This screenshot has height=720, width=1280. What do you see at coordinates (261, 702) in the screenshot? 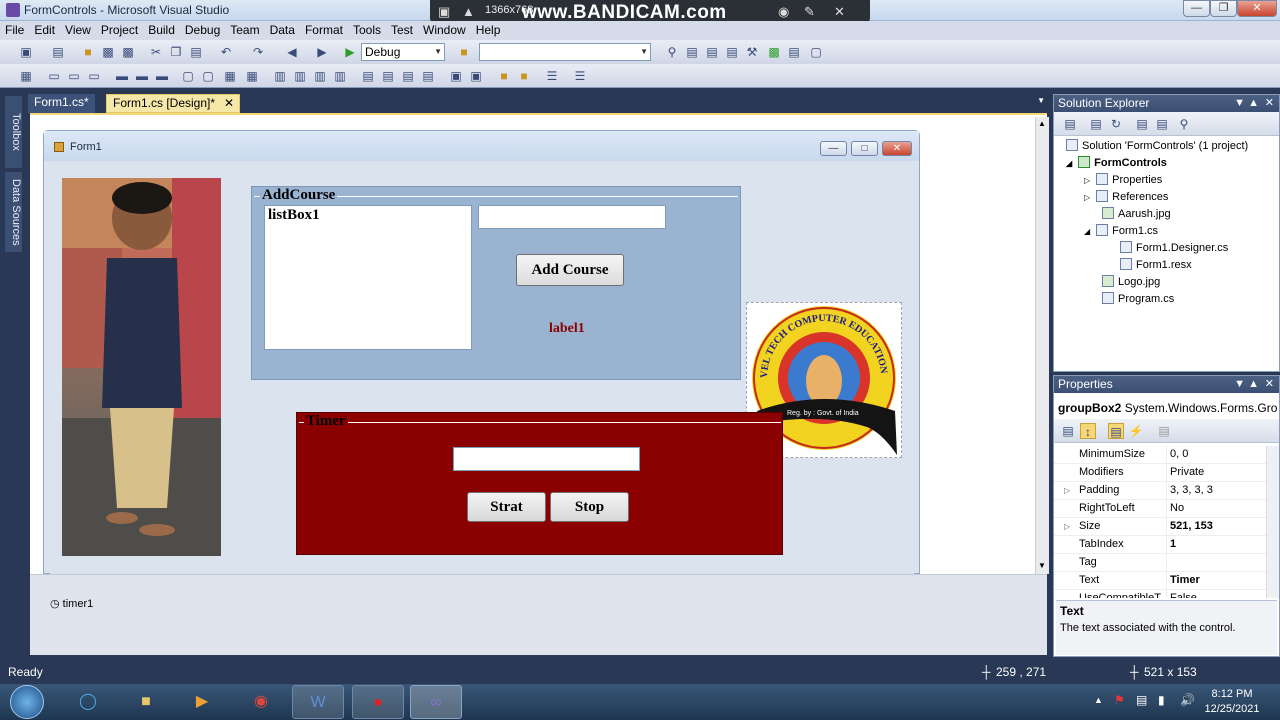
I see `chrome-icon: ◉` at bounding box center [261, 702].